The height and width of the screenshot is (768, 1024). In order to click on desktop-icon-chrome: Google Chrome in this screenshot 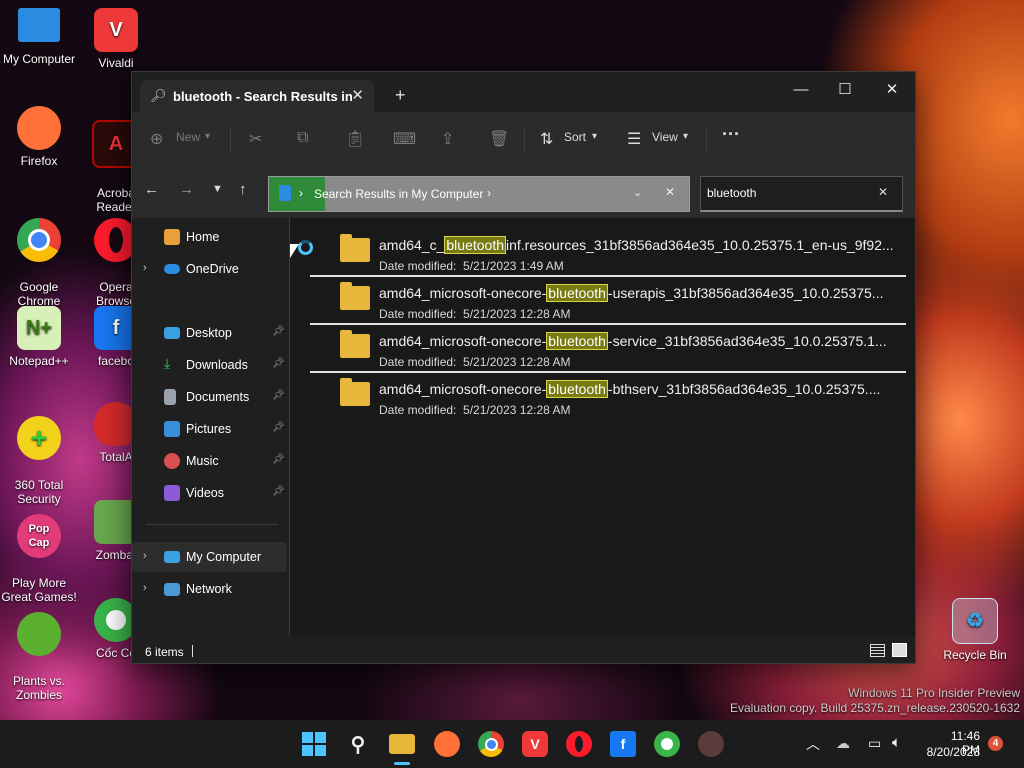, I will do `click(39, 256)`.